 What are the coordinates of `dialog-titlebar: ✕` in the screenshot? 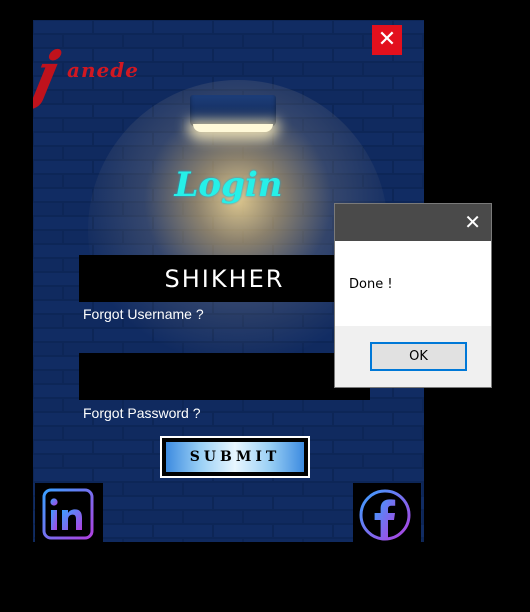 It's located at (413, 222).